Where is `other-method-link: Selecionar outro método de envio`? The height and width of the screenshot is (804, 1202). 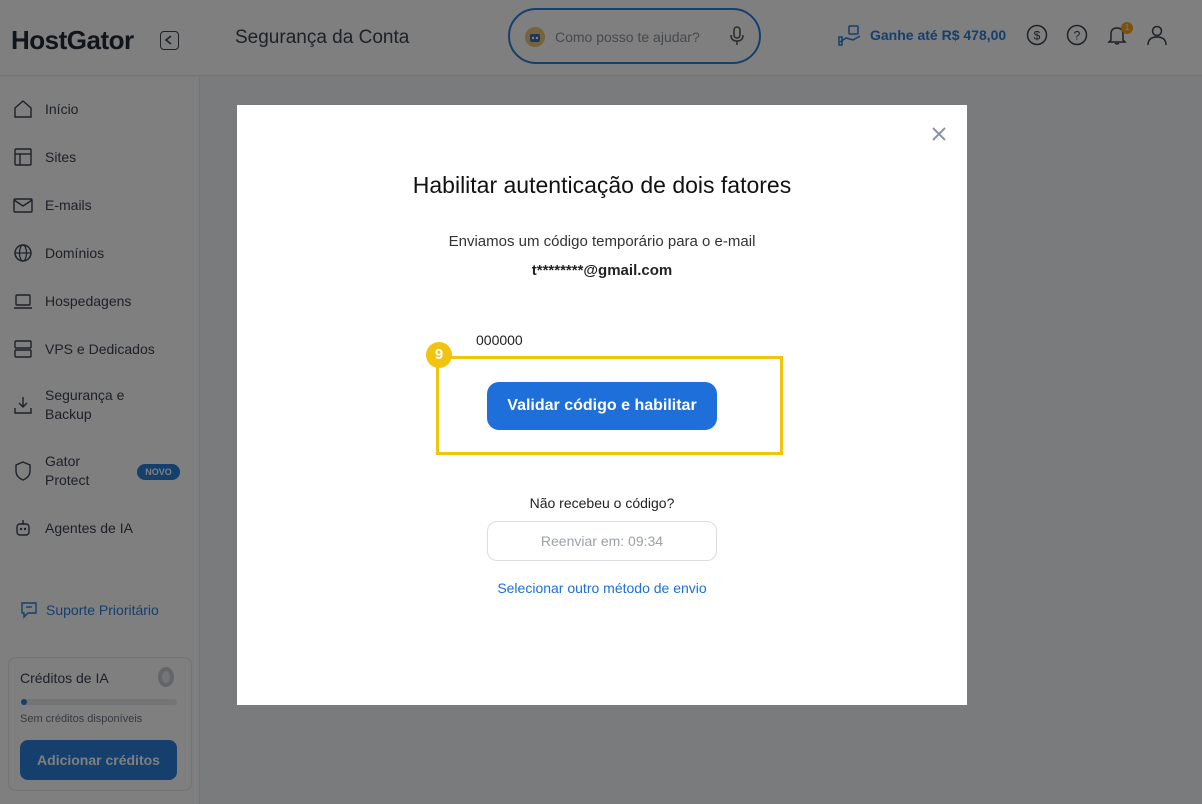 other-method-link: Selecionar outro método de envio is located at coordinates (602, 588).